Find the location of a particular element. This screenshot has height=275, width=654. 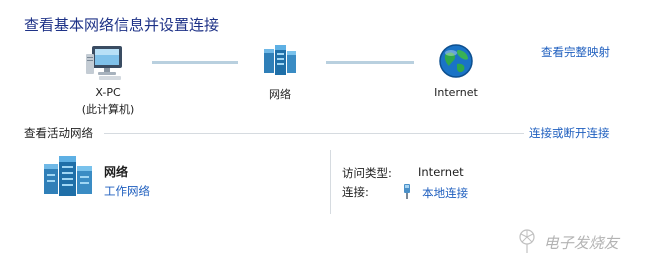

network-icon is located at coordinates (280, 60).